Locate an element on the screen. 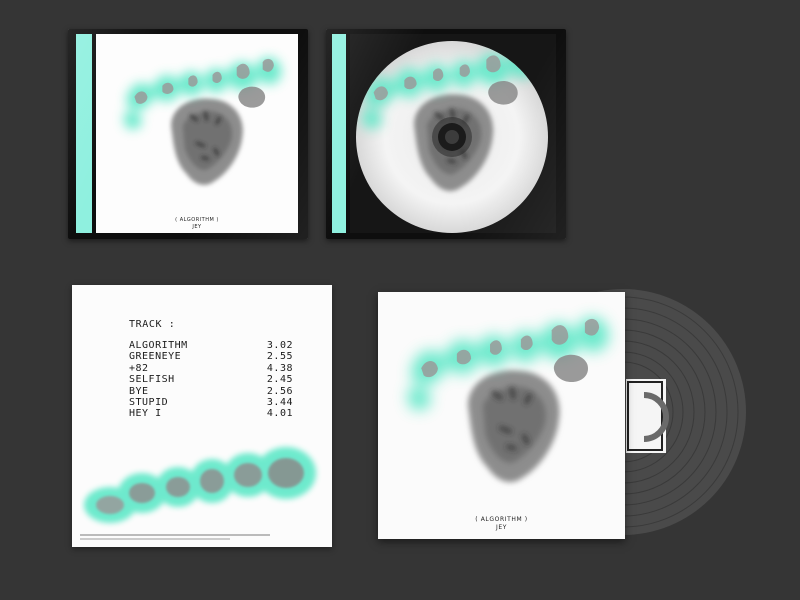 The width and height of the screenshot is (800, 600). vinyl-title: ( ALGORITHM ) is located at coordinates (501, 519).